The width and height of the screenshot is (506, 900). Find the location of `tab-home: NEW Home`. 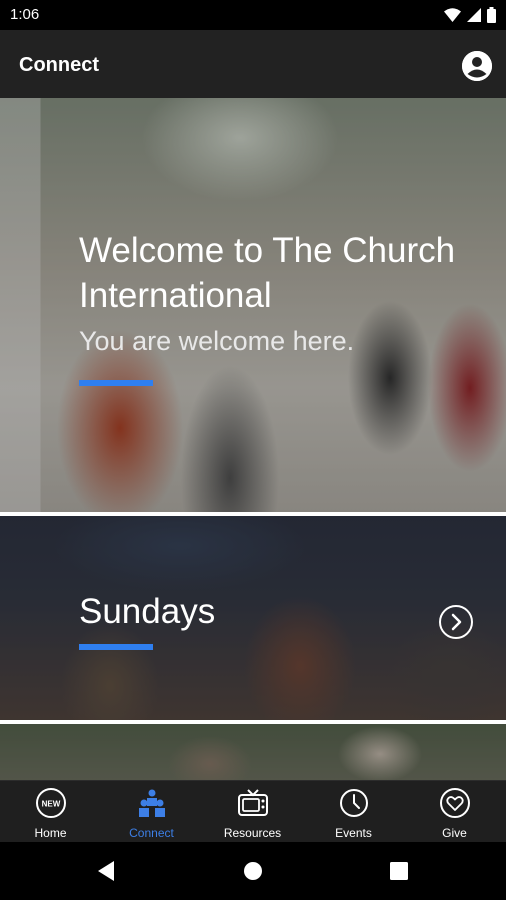

tab-home: NEW Home is located at coordinates (50, 812).